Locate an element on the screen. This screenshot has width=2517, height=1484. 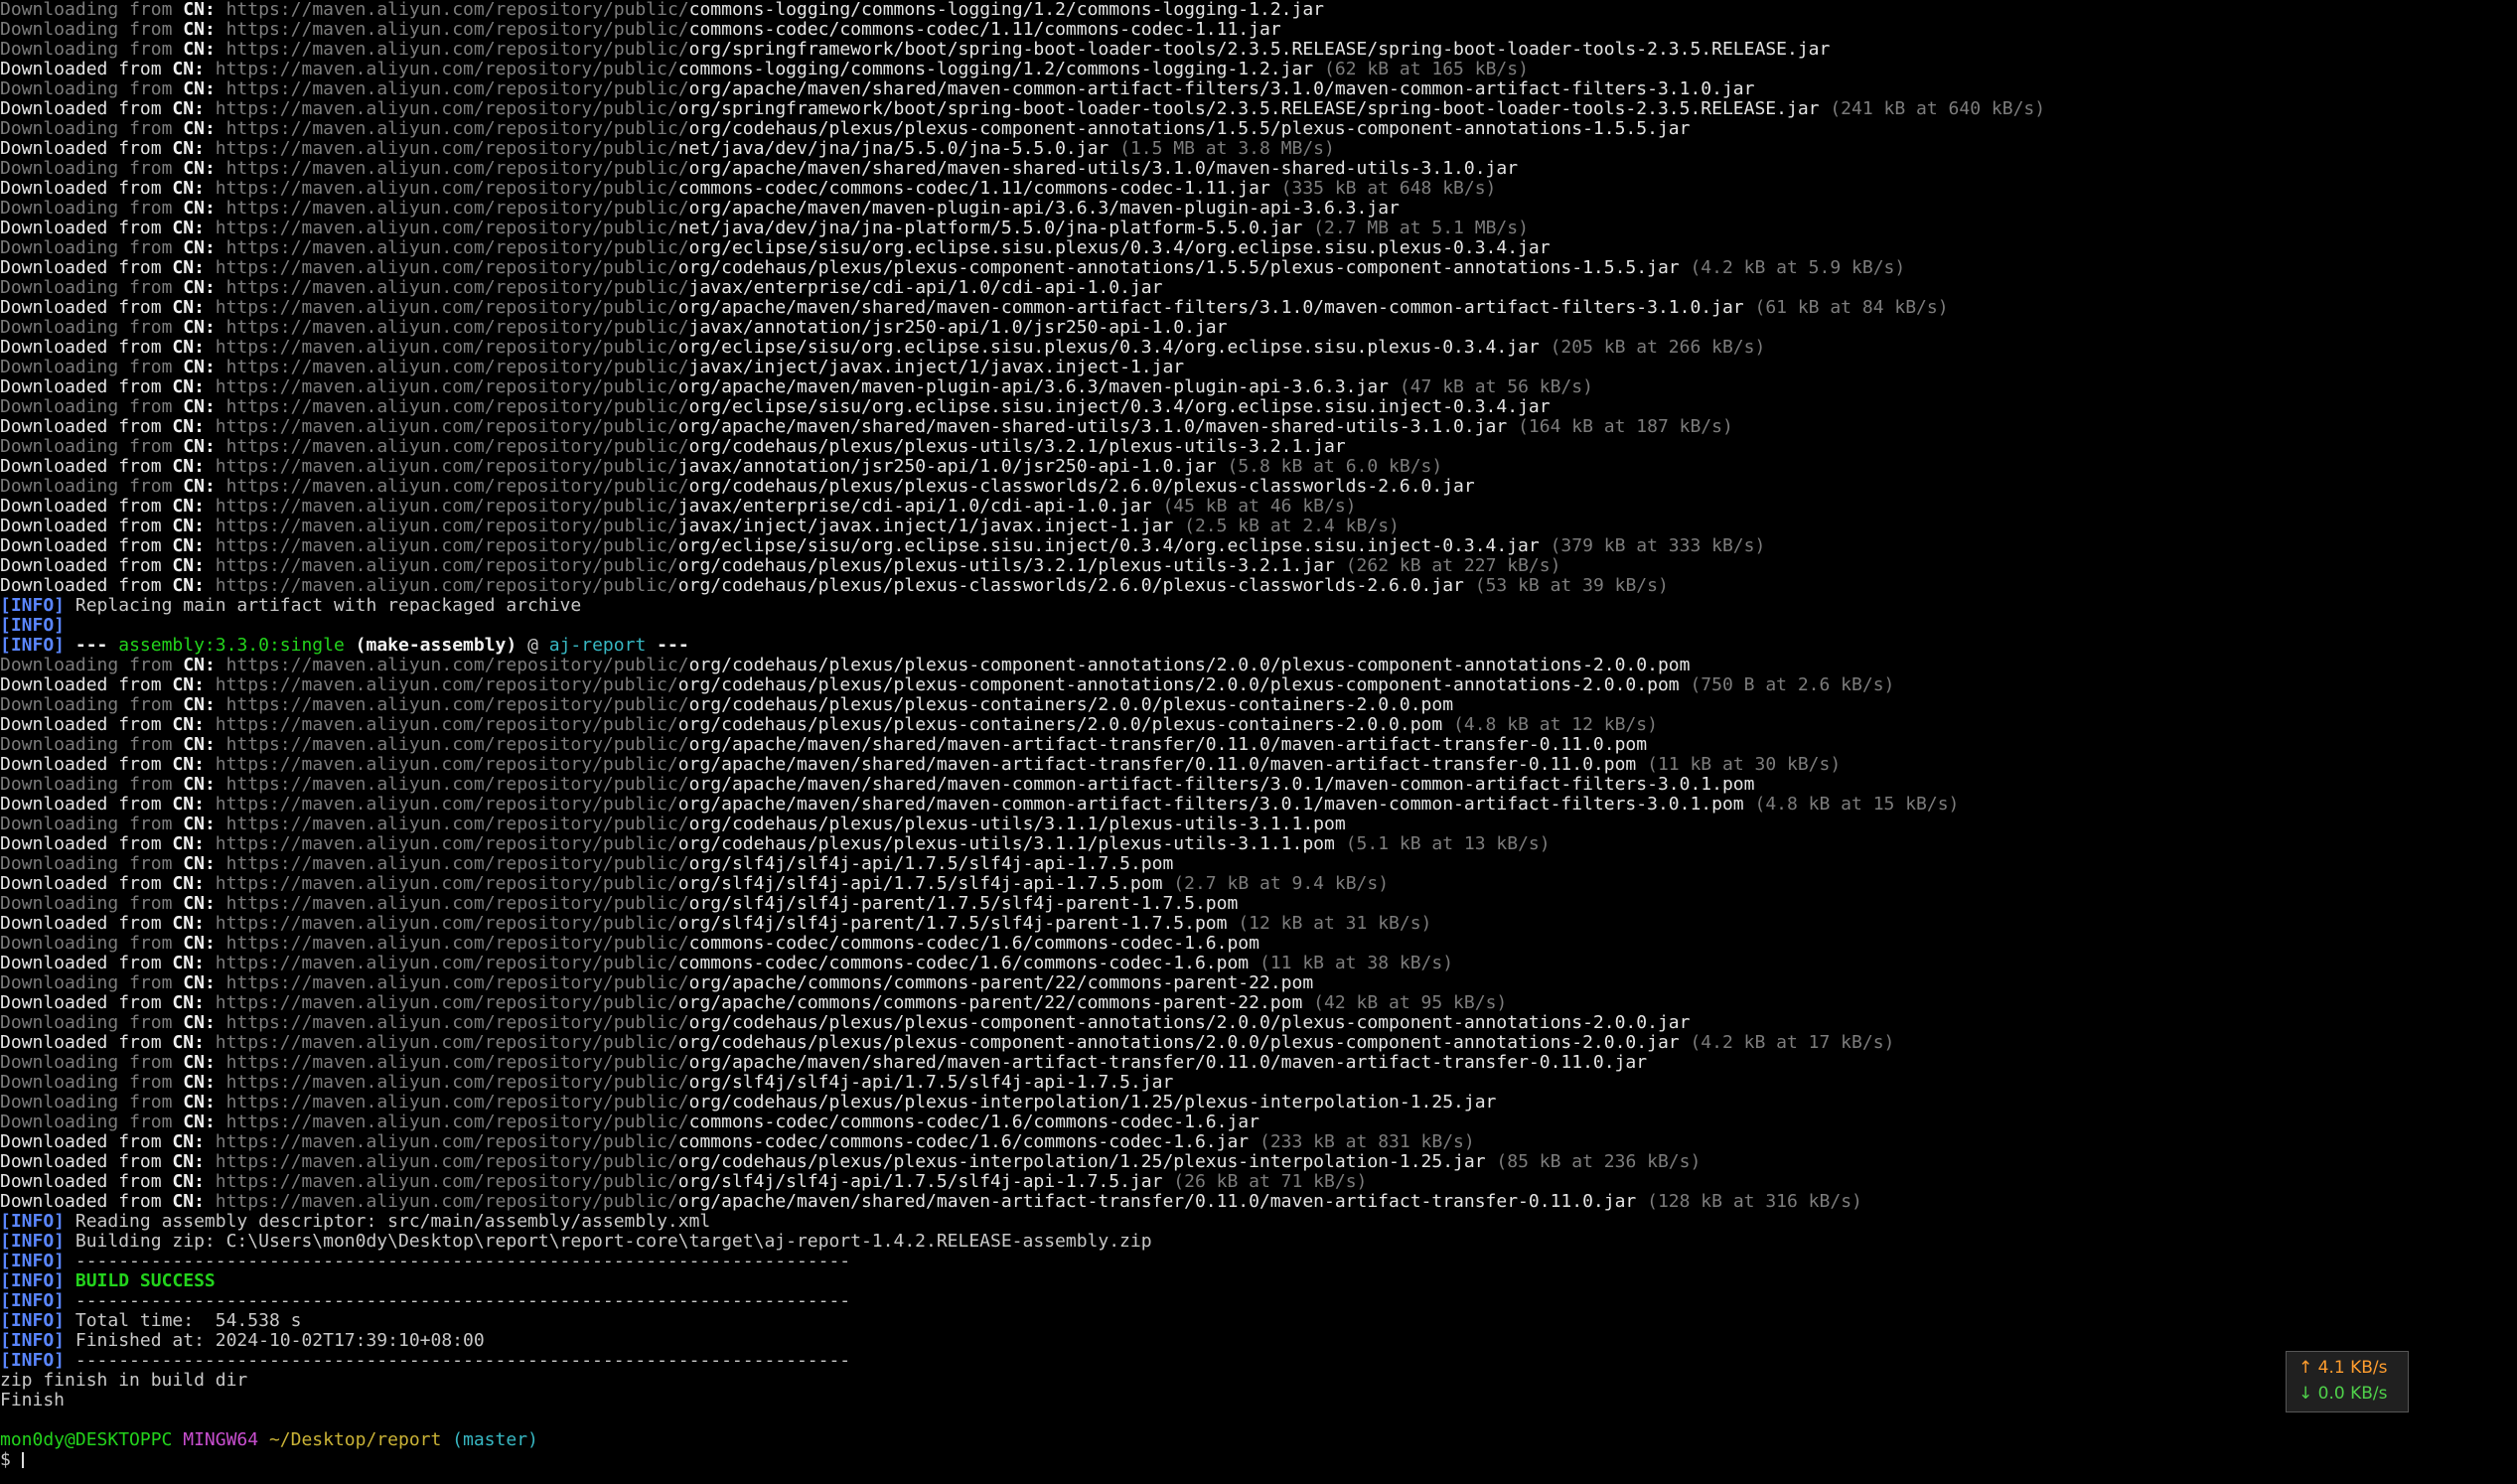
download-size: (4.8 kB at 15 kB/s) is located at coordinates (1857, 805).